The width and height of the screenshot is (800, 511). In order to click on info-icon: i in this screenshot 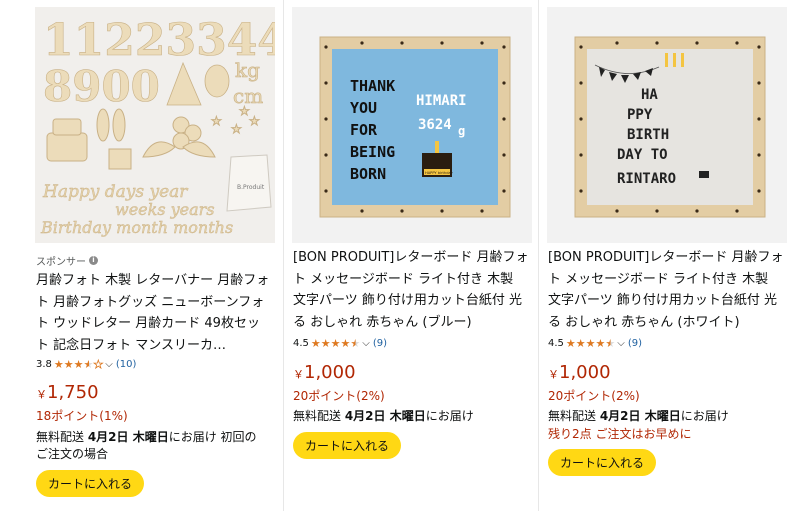, I will do `click(93, 260)`.